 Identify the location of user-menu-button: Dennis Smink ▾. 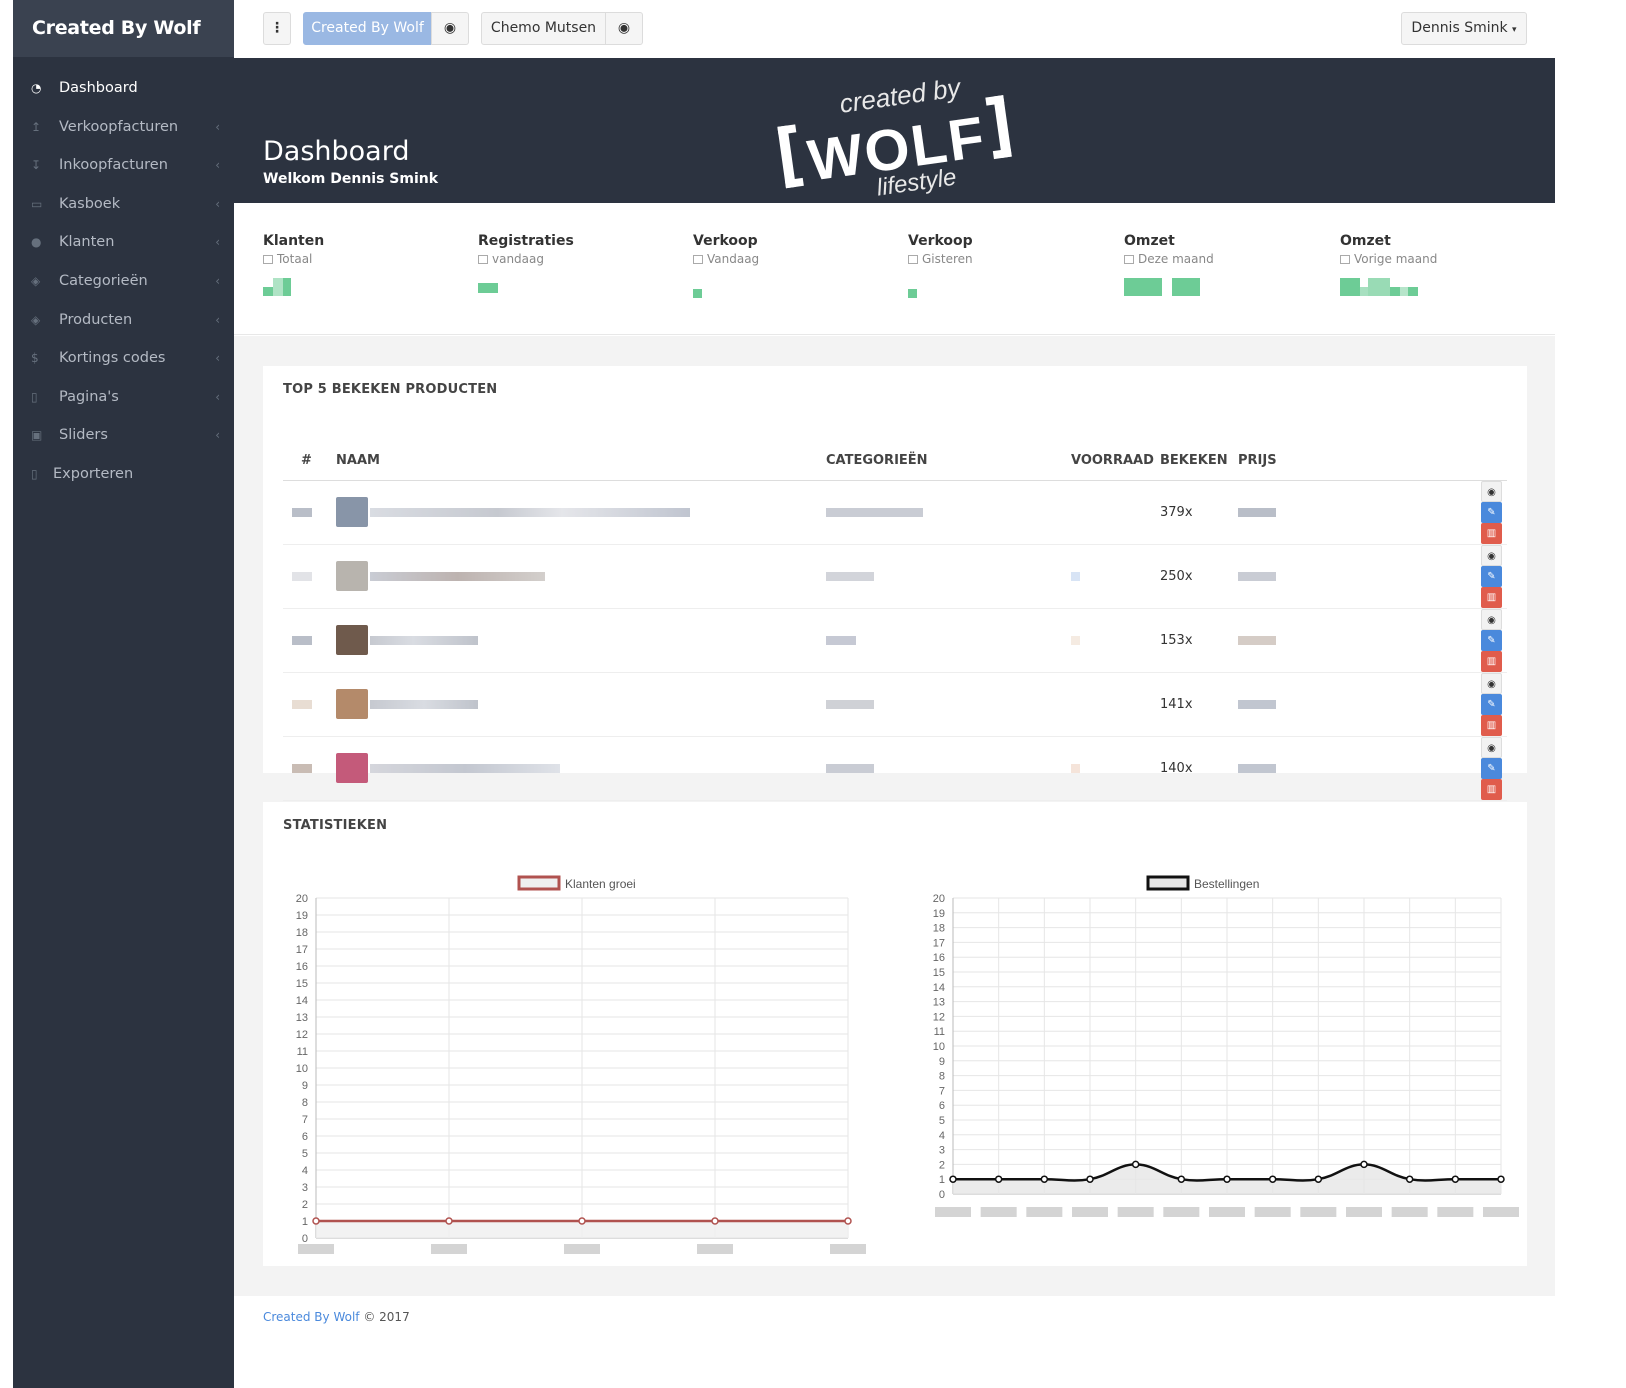
(1464, 28).